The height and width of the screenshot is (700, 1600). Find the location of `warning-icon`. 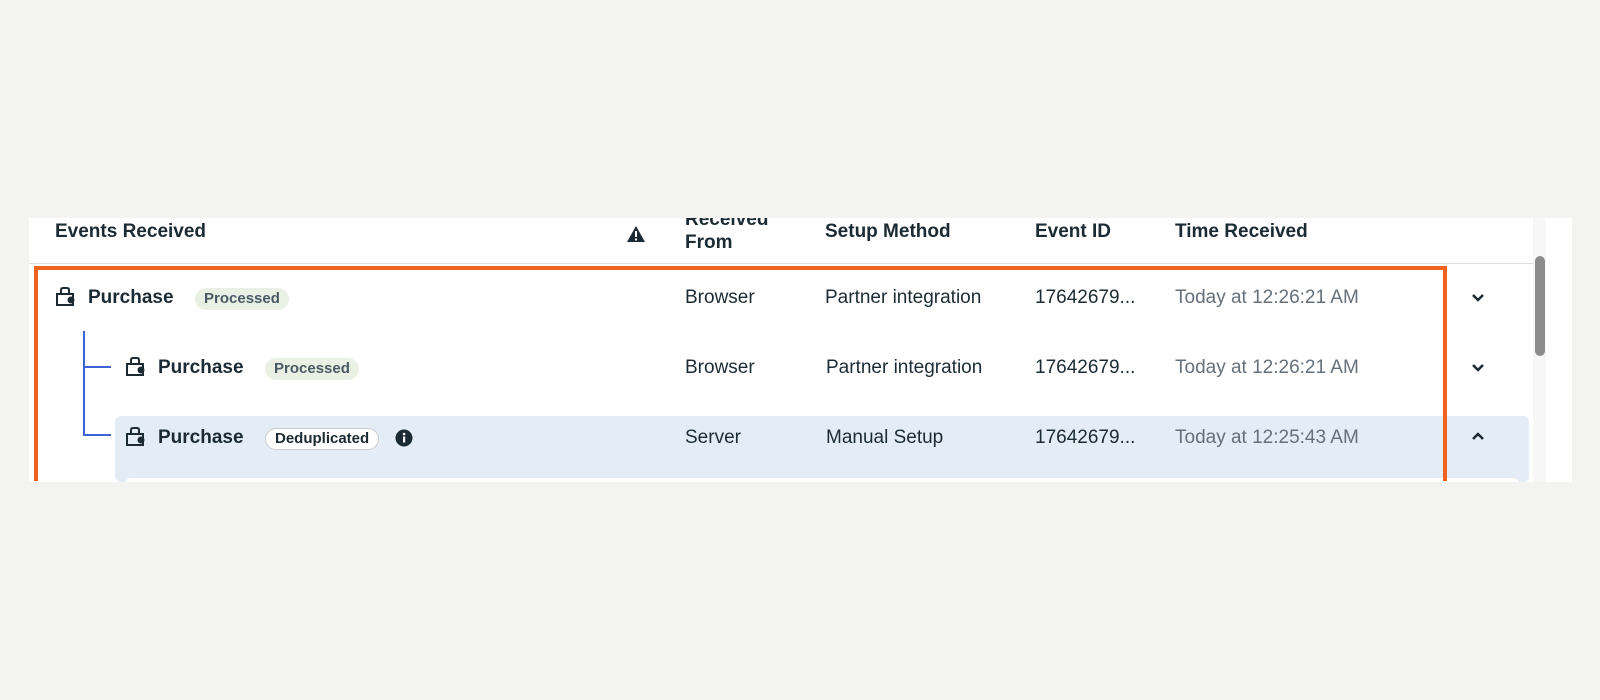

warning-icon is located at coordinates (636, 234).